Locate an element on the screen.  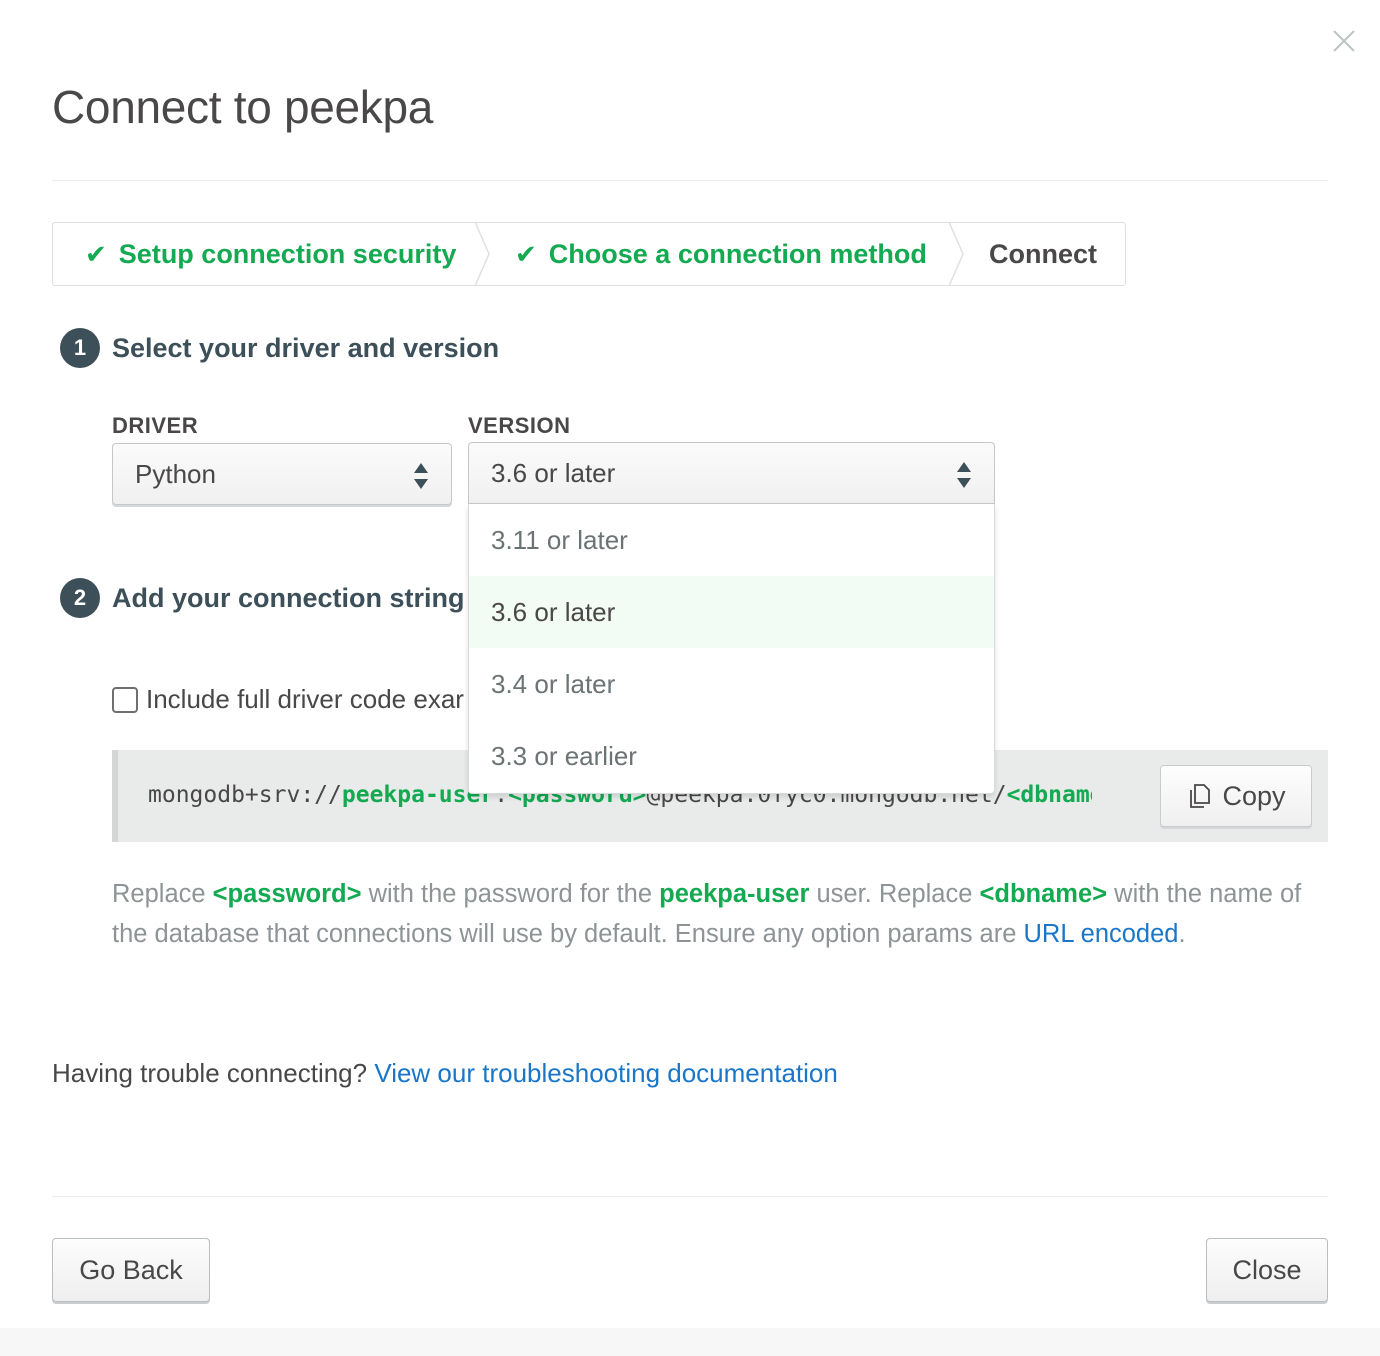
copy-icon is located at coordinates (1200, 796).